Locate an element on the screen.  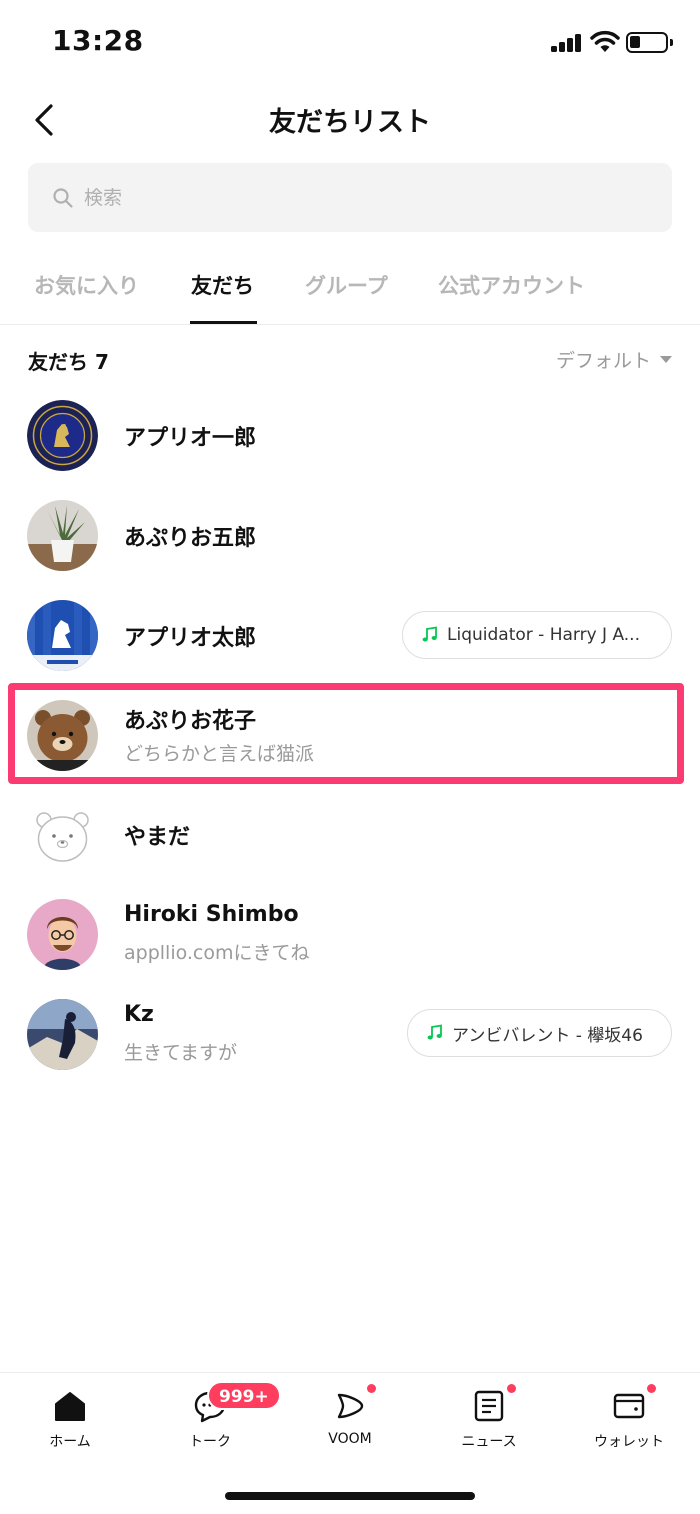
search-bar is located at coordinates (350, 197).